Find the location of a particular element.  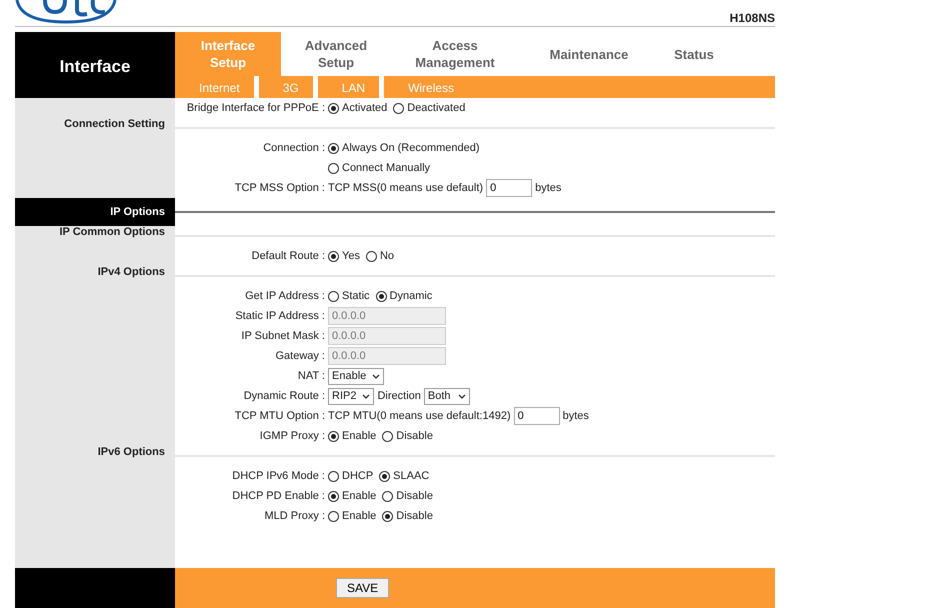

field-label: TCP MTU Option : is located at coordinates (279, 416).